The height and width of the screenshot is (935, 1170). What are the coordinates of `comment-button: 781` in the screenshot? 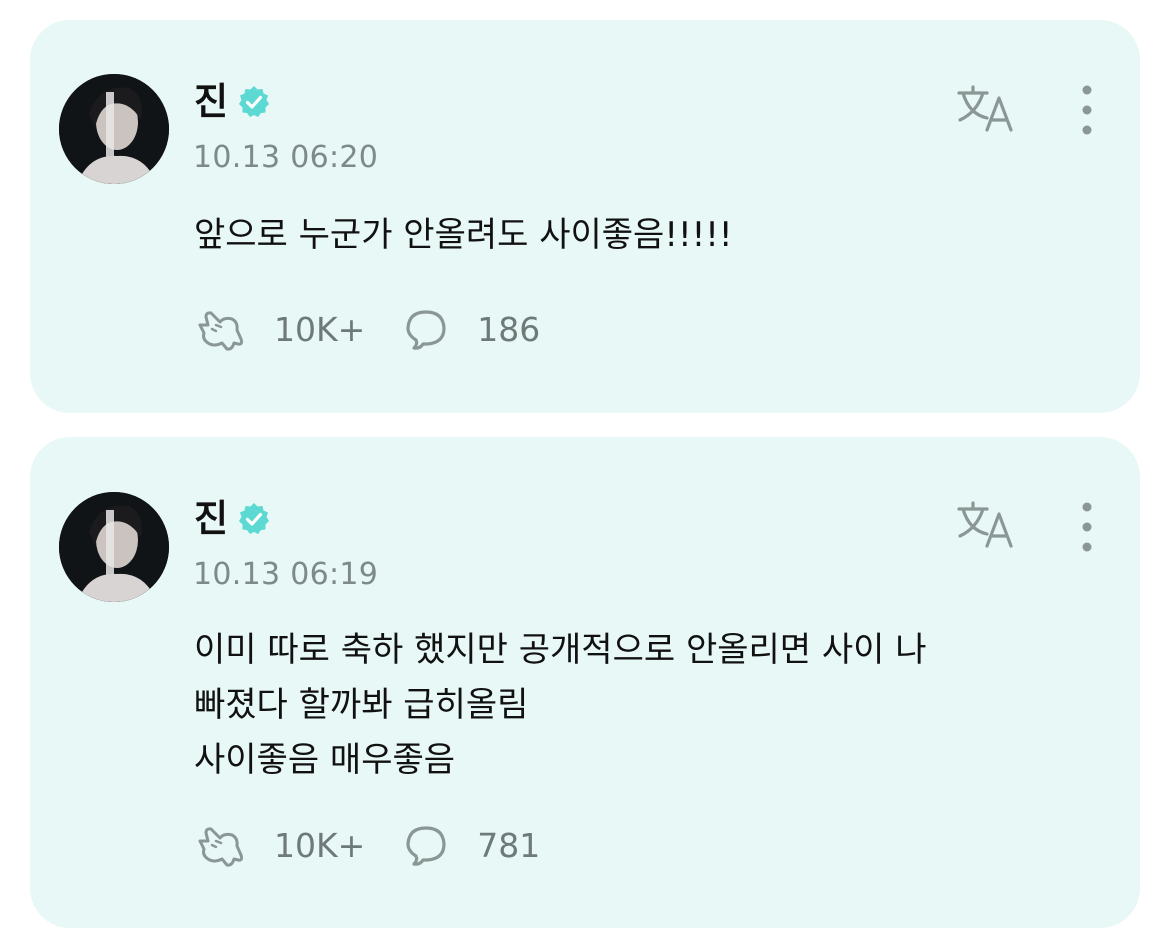 It's located at (471, 846).